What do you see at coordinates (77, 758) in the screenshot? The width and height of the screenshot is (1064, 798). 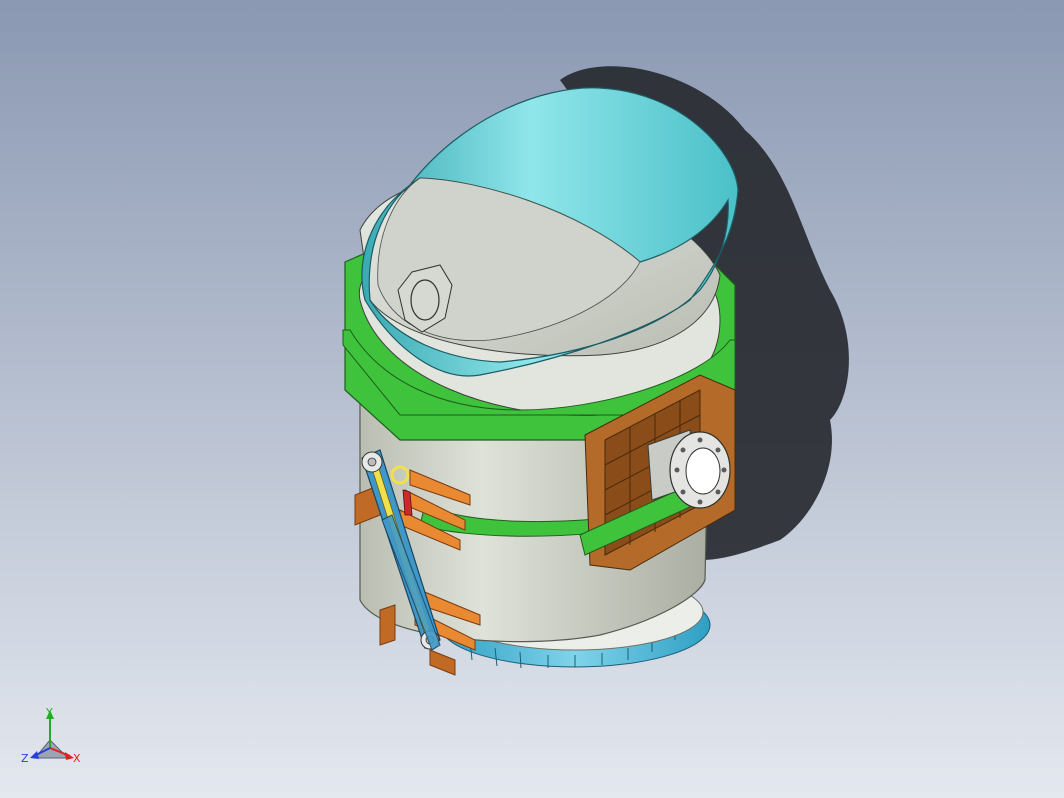 I see `triad-x-label: X` at bounding box center [77, 758].